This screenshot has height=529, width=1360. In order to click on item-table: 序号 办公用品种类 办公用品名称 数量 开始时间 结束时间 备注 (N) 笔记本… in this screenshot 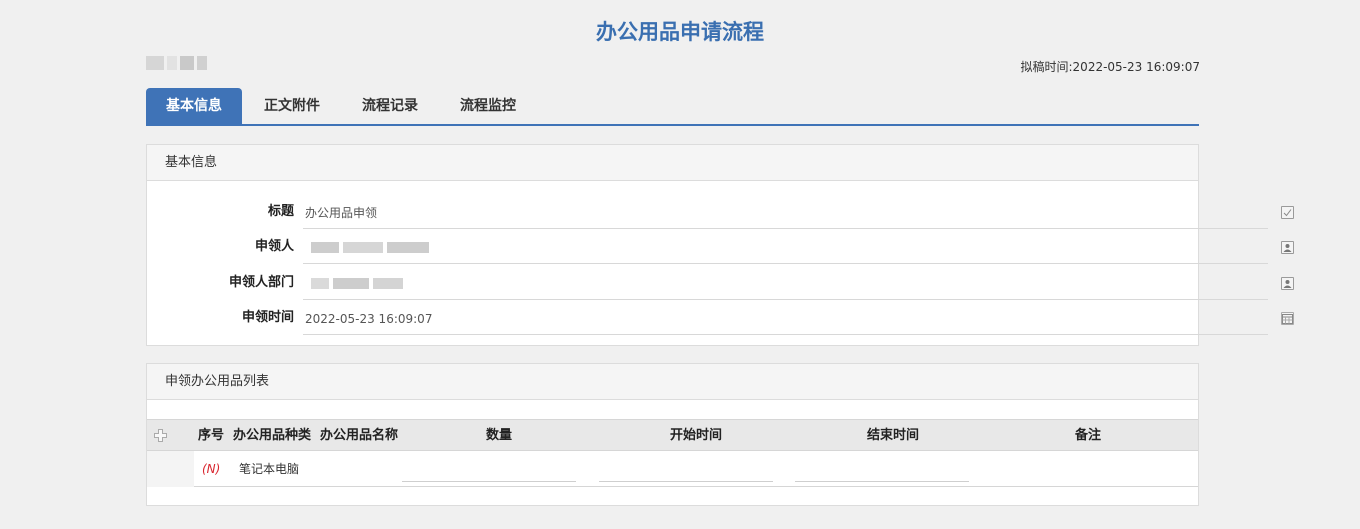, I will do `click(672, 453)`.